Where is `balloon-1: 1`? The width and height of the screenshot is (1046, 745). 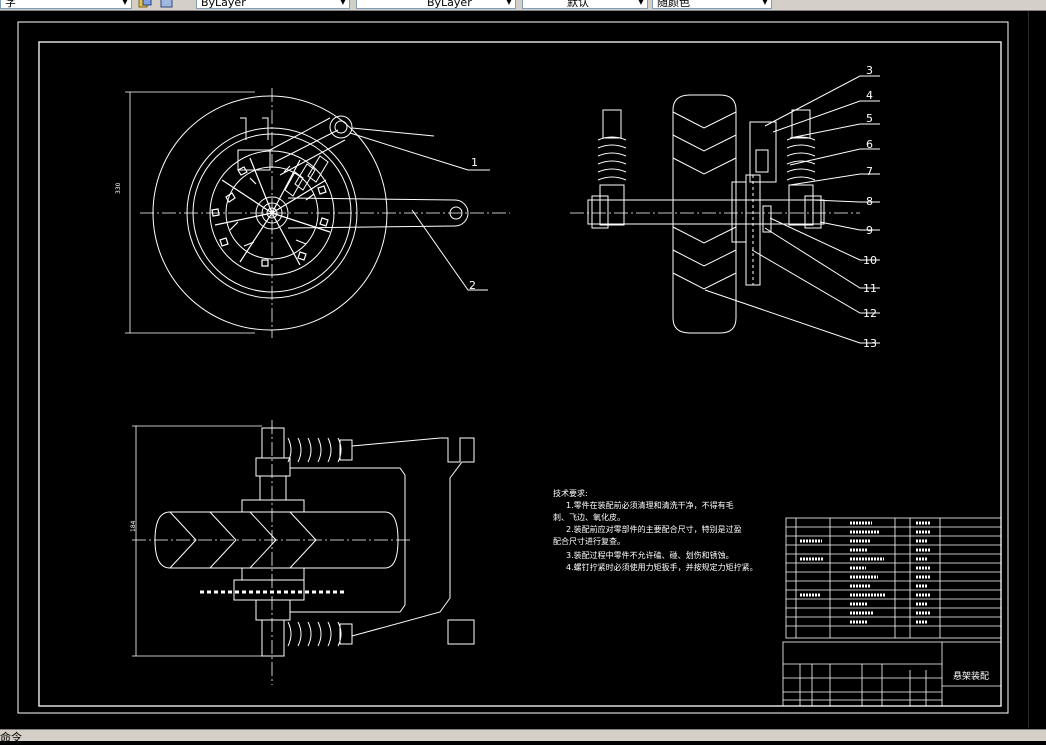
balloon-1: 1 is located at coordinates (474, 162).